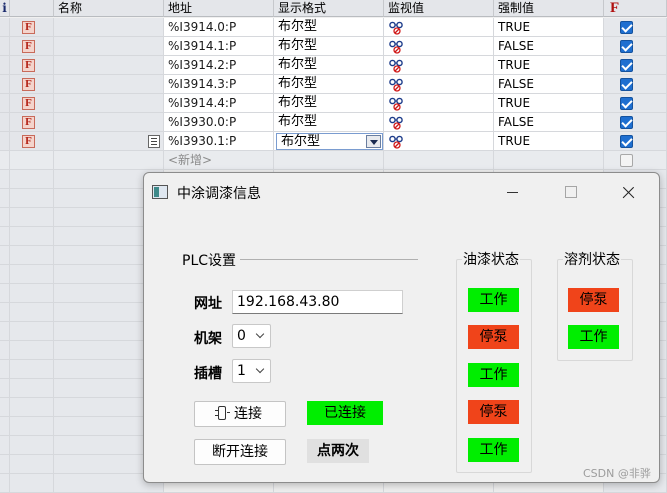  Describe the element at coordinates (593, 300) in the screenshot. I see `solvent-pump-status-1: 停泵` at that location.